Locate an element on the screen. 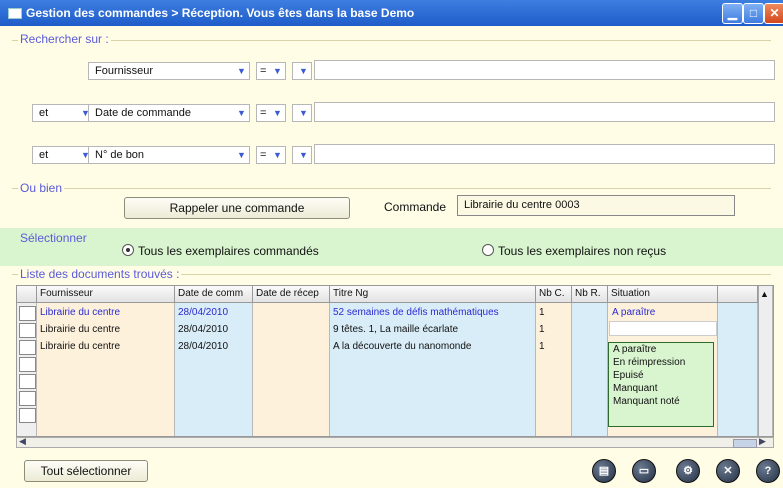 The width and height of the screenshot is (783, 488). recall-order-button: Rappeler une commande is located at coordinates (237, 208).